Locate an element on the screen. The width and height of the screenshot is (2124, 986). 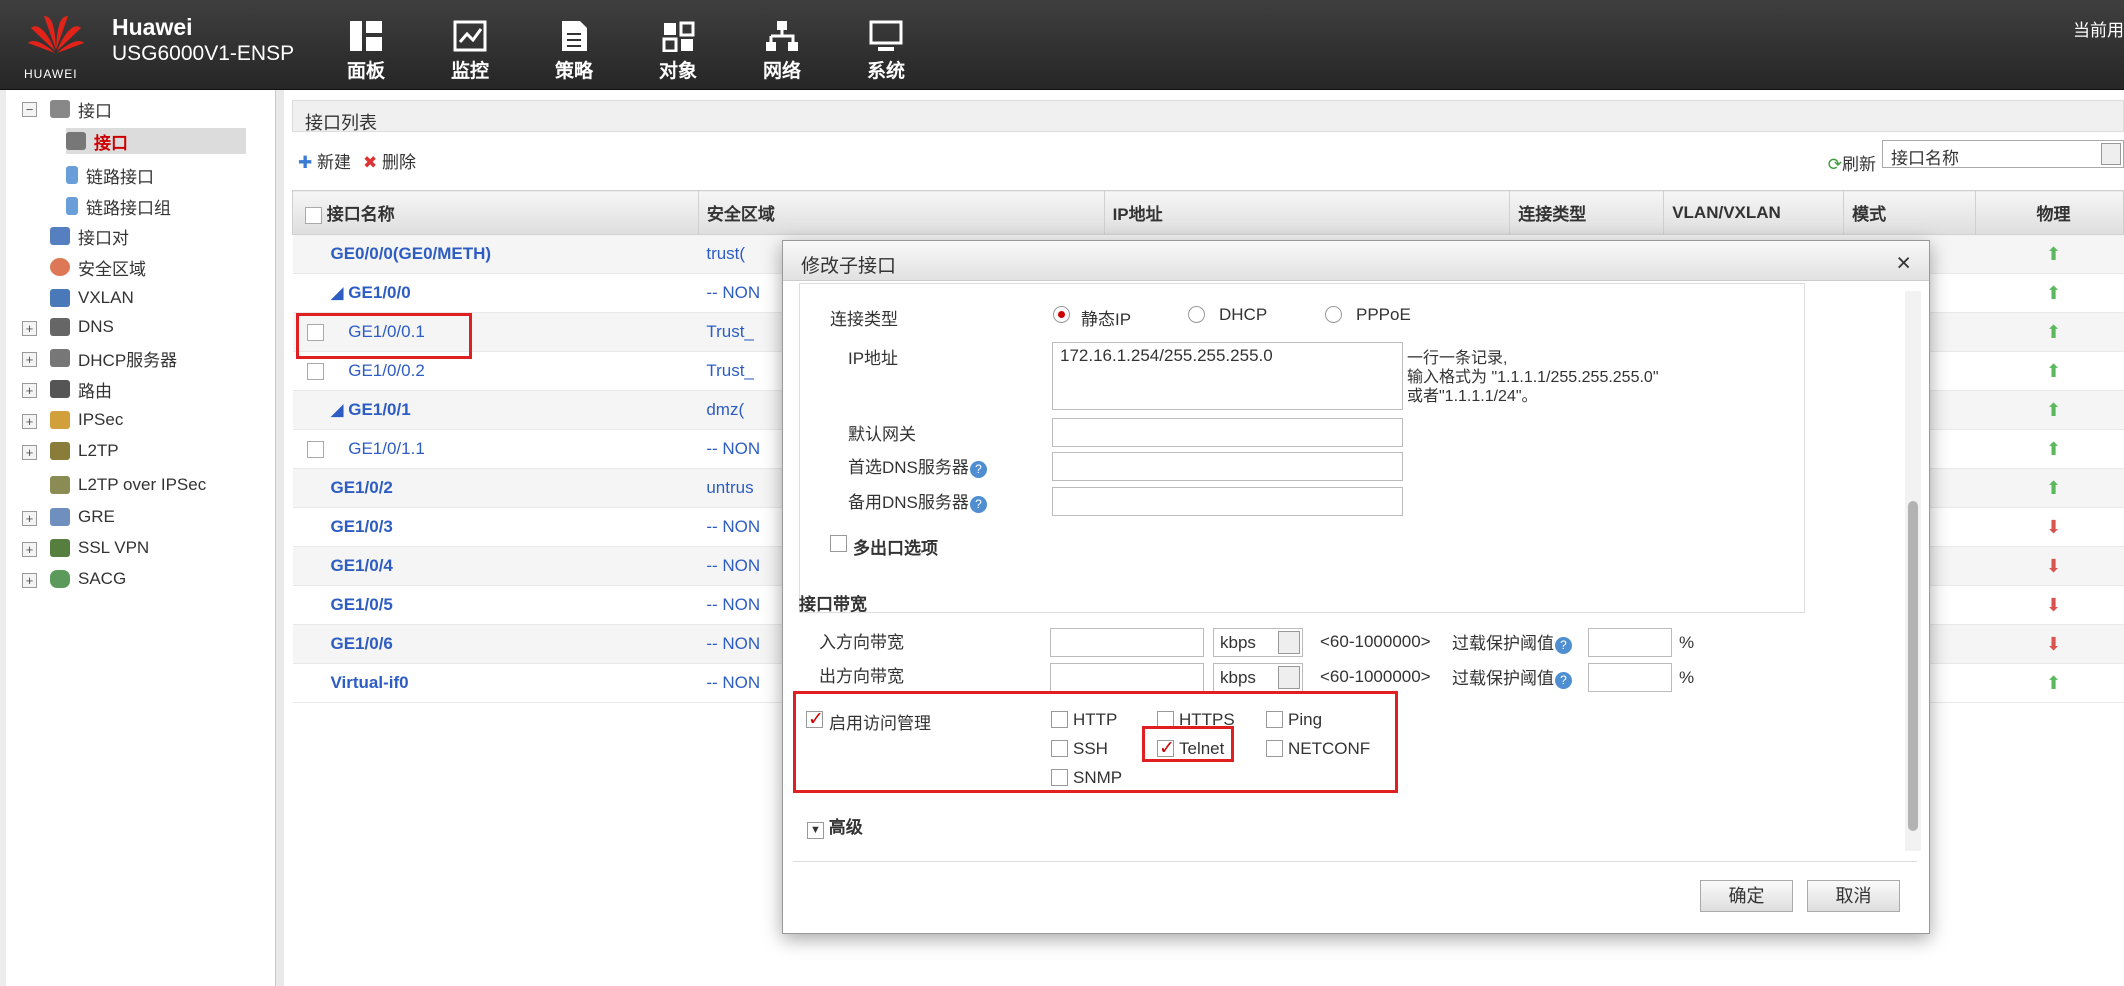
static-ip-radio is located at coordinates (1061, 314).